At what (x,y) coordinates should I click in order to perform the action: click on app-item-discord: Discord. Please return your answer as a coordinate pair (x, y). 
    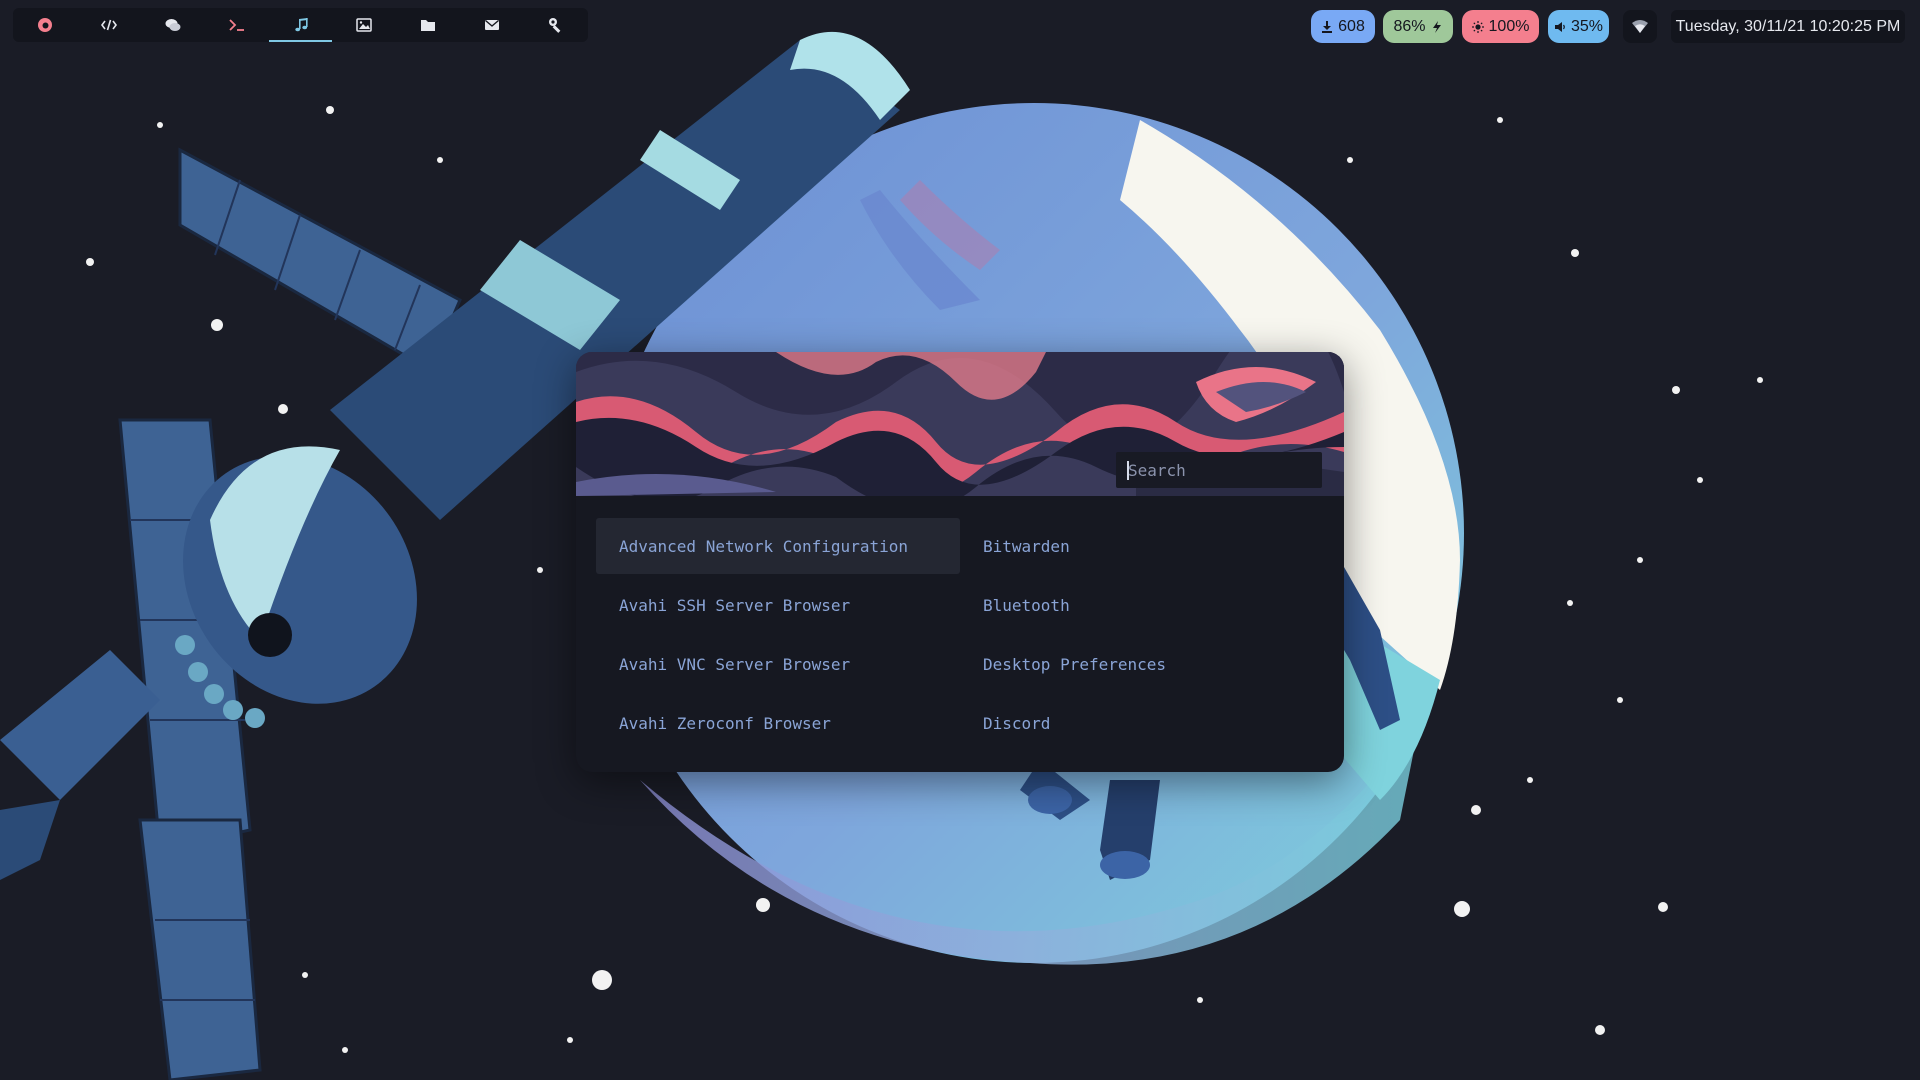
    Looking at the image, I should click on (1142, 723).